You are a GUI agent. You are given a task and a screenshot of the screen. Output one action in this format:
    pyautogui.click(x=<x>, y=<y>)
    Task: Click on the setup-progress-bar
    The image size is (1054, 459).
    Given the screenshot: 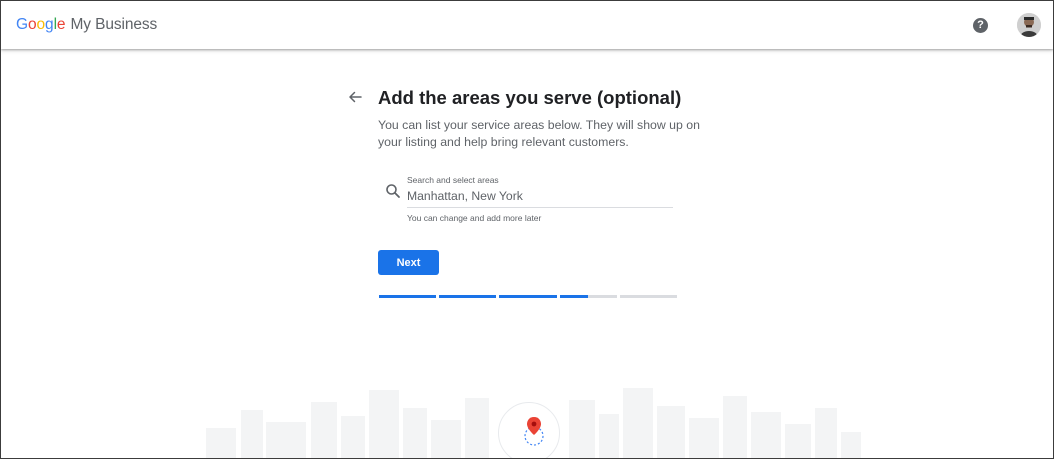 What is the action you would take?
    pyautogui.click(x=528, y=296)
    